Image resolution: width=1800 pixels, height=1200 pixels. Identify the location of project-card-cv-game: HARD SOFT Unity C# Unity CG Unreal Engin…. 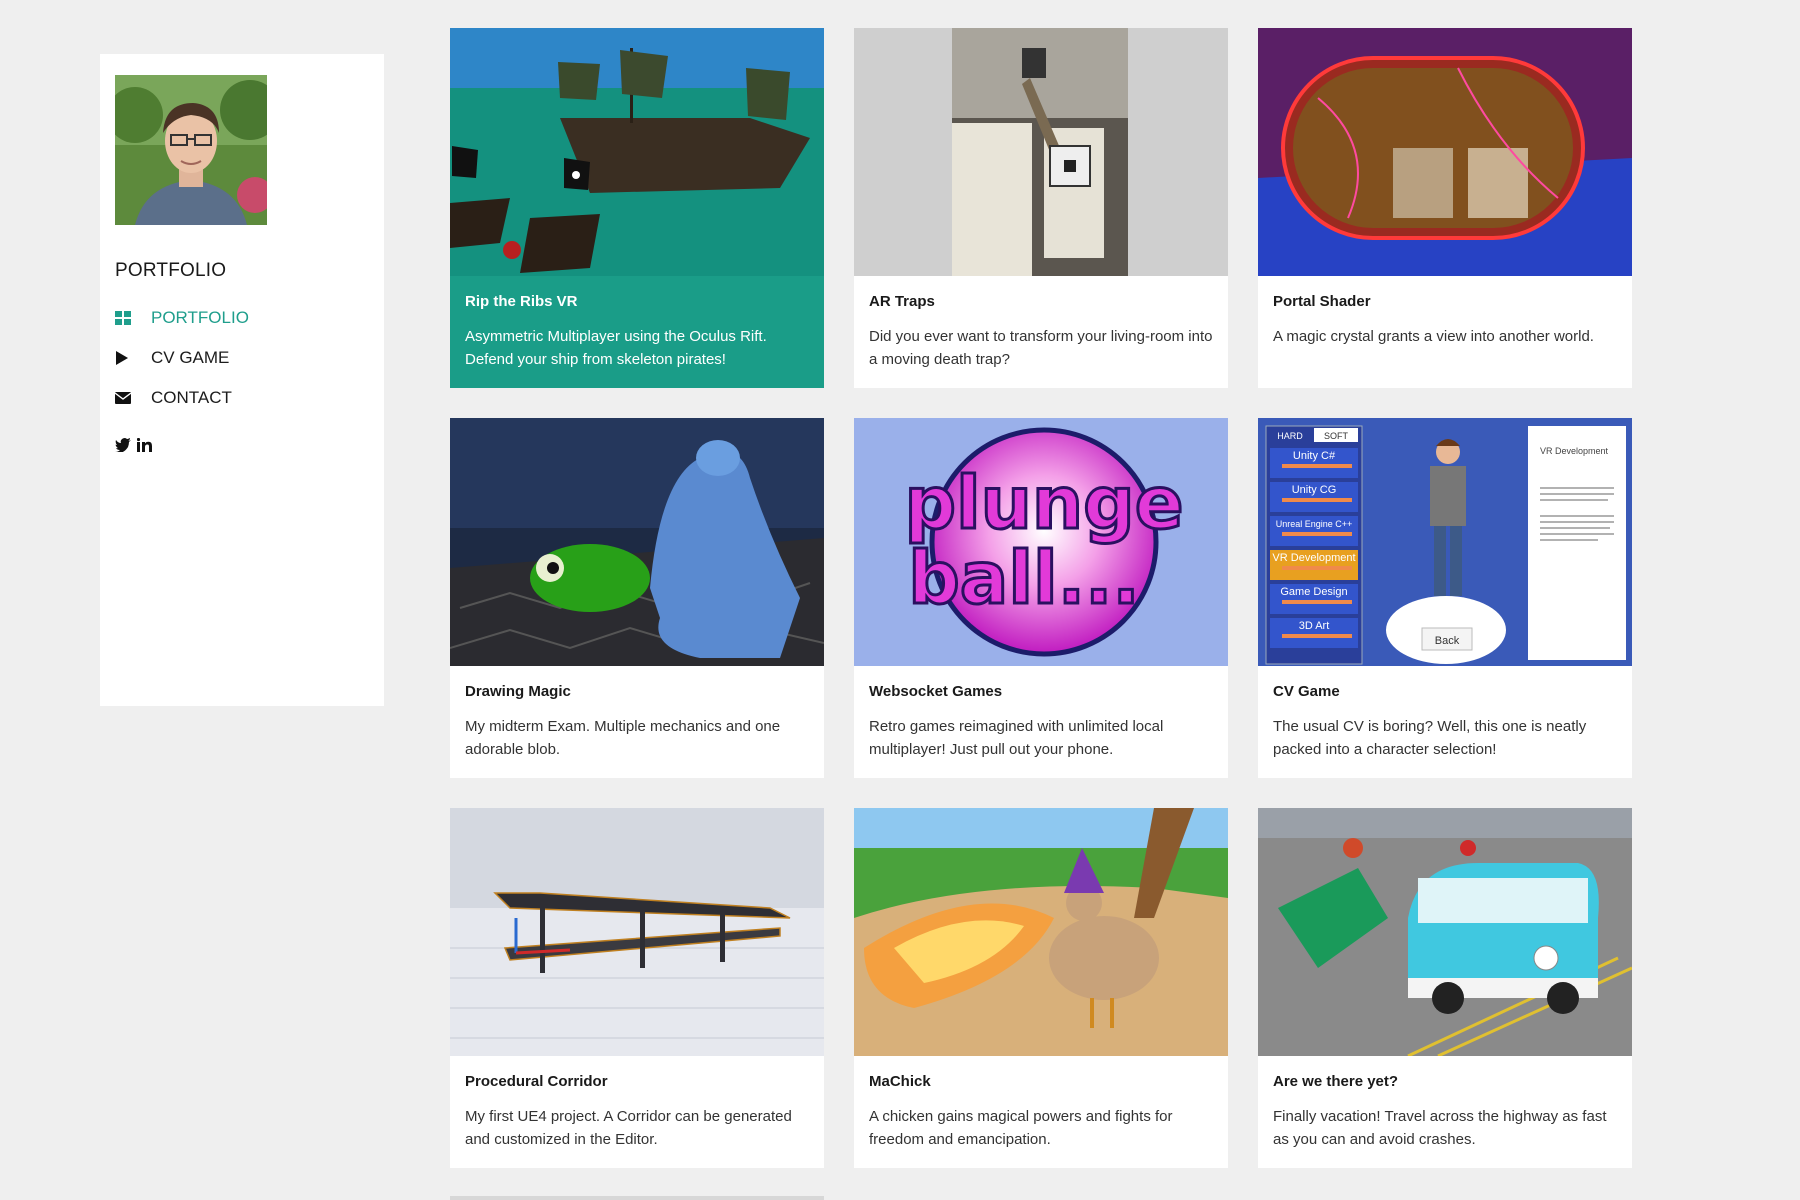
(1445, 598).